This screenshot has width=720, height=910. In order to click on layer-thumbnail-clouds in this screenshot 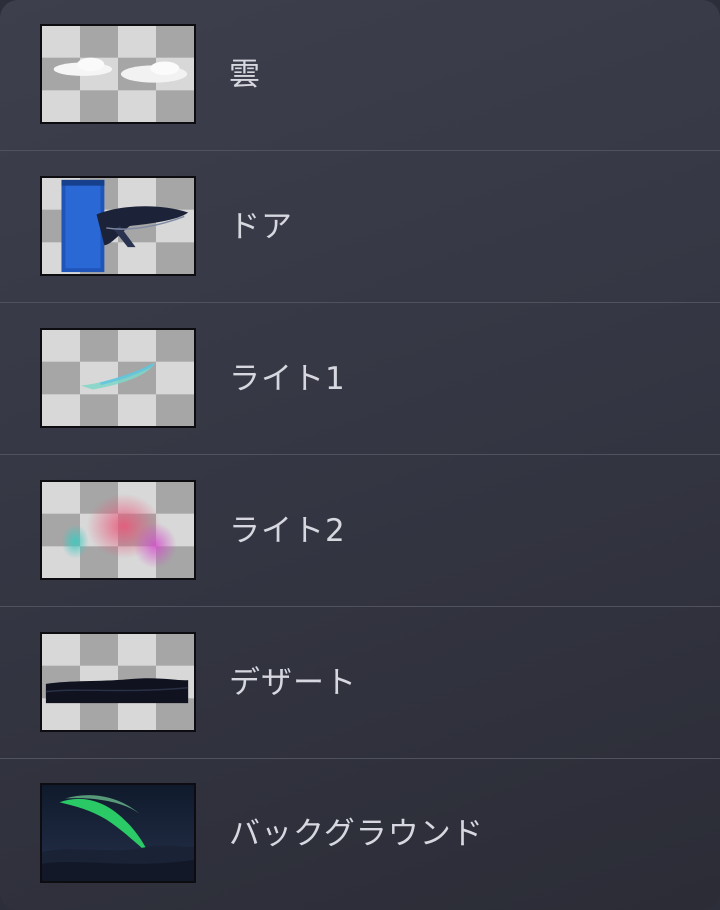, I will do `click(118, 74)`.